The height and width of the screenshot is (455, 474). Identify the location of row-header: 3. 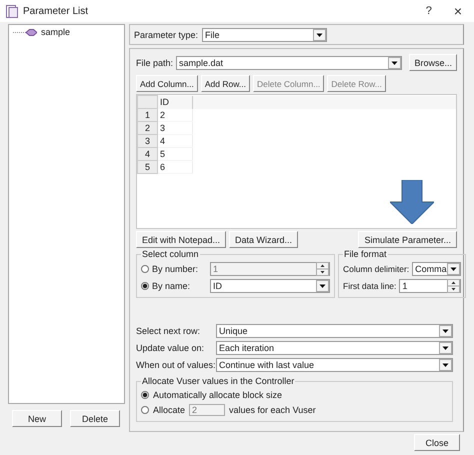
(148, 141).